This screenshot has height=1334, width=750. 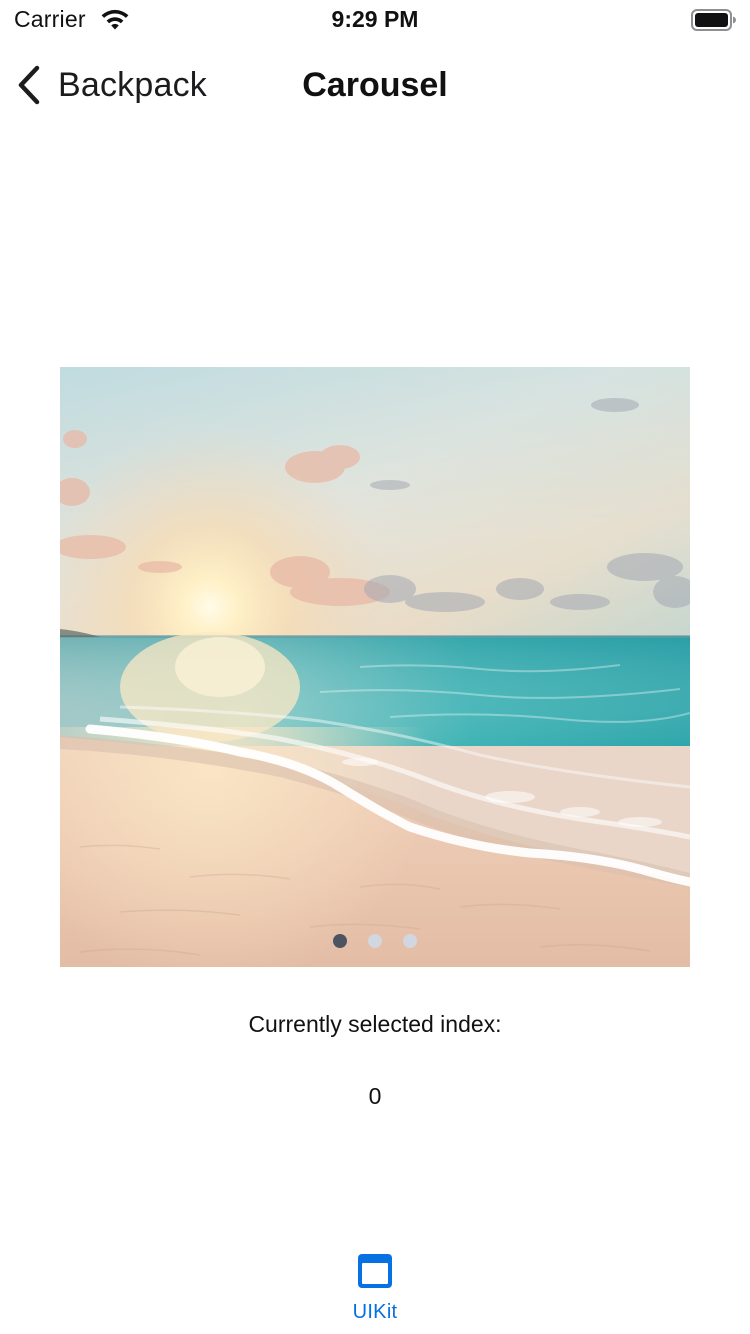 What do you see at coordinates (375, 1096) in the screenshot?
I see `selected-index-value: 0` at bounding box center [375, 1096].